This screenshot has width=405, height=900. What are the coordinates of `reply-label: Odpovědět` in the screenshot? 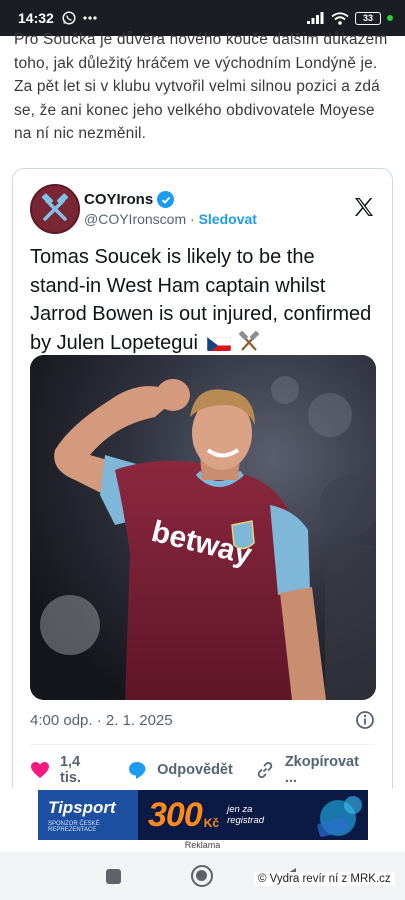 It's located at (195, 770).